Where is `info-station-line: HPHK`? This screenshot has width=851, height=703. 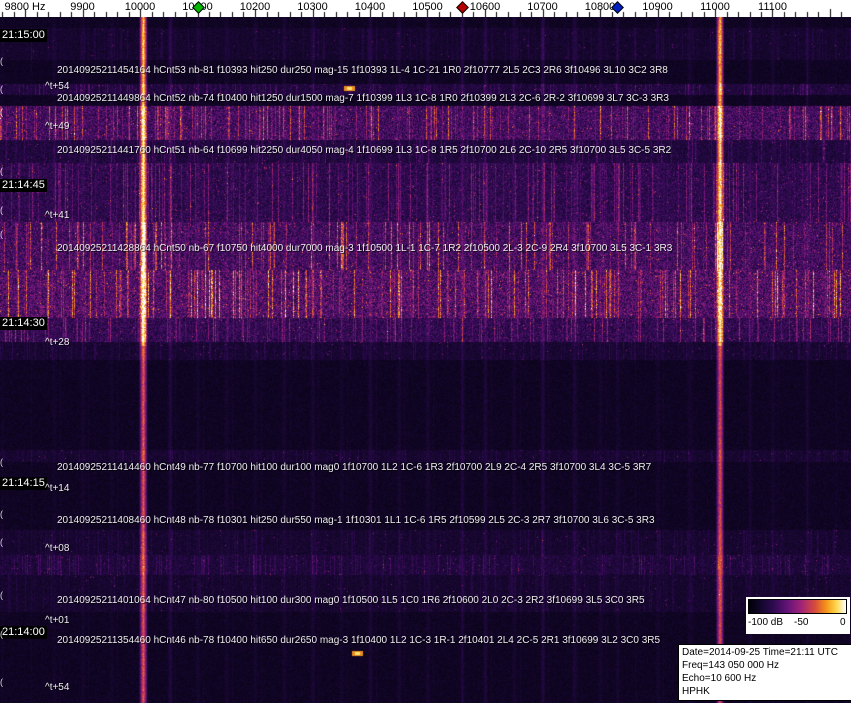
info-station-line: HPHK is located at coordinates (696, 691).